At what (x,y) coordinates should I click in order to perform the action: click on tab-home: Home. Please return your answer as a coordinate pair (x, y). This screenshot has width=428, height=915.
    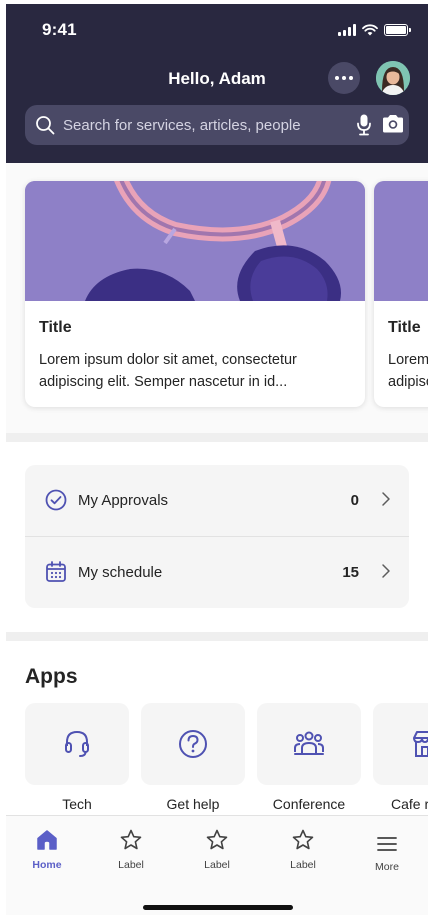
    Looking at the image, I should click on (47, 849).